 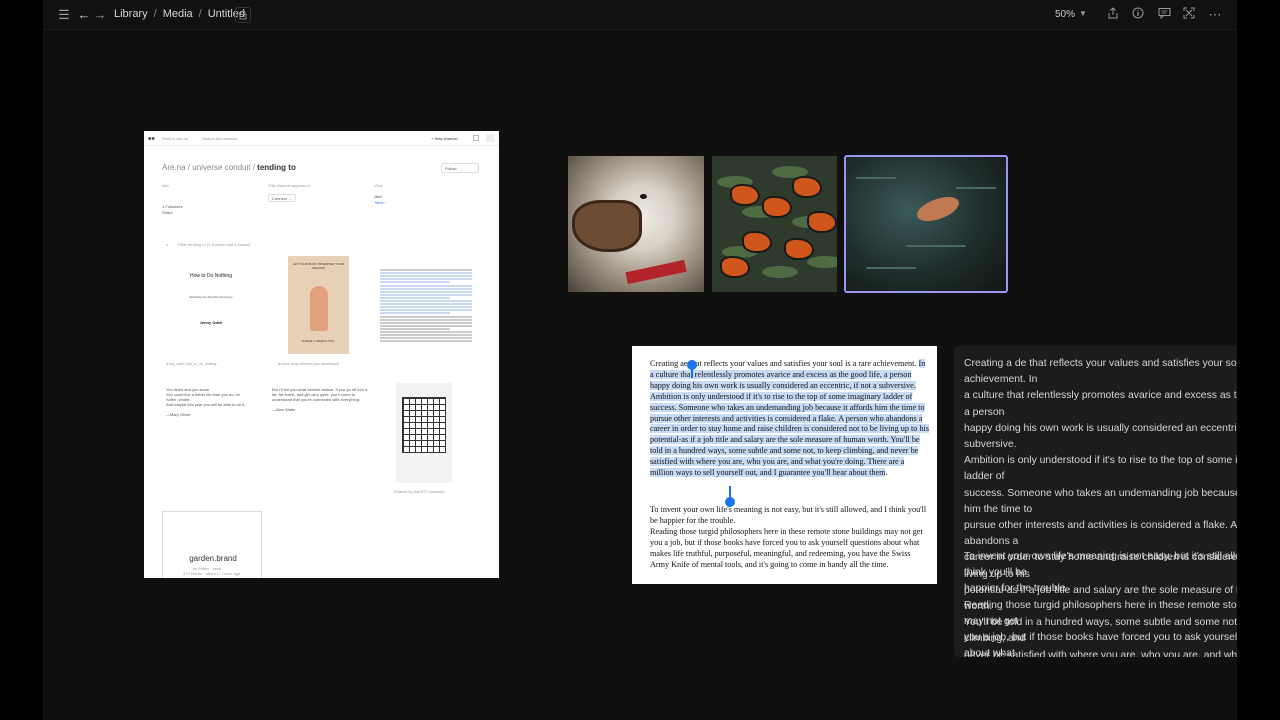 What do you see at coordinates (1113, 15) in the screenshot?
I see `share-icon` at bounding box center [1113, 15].